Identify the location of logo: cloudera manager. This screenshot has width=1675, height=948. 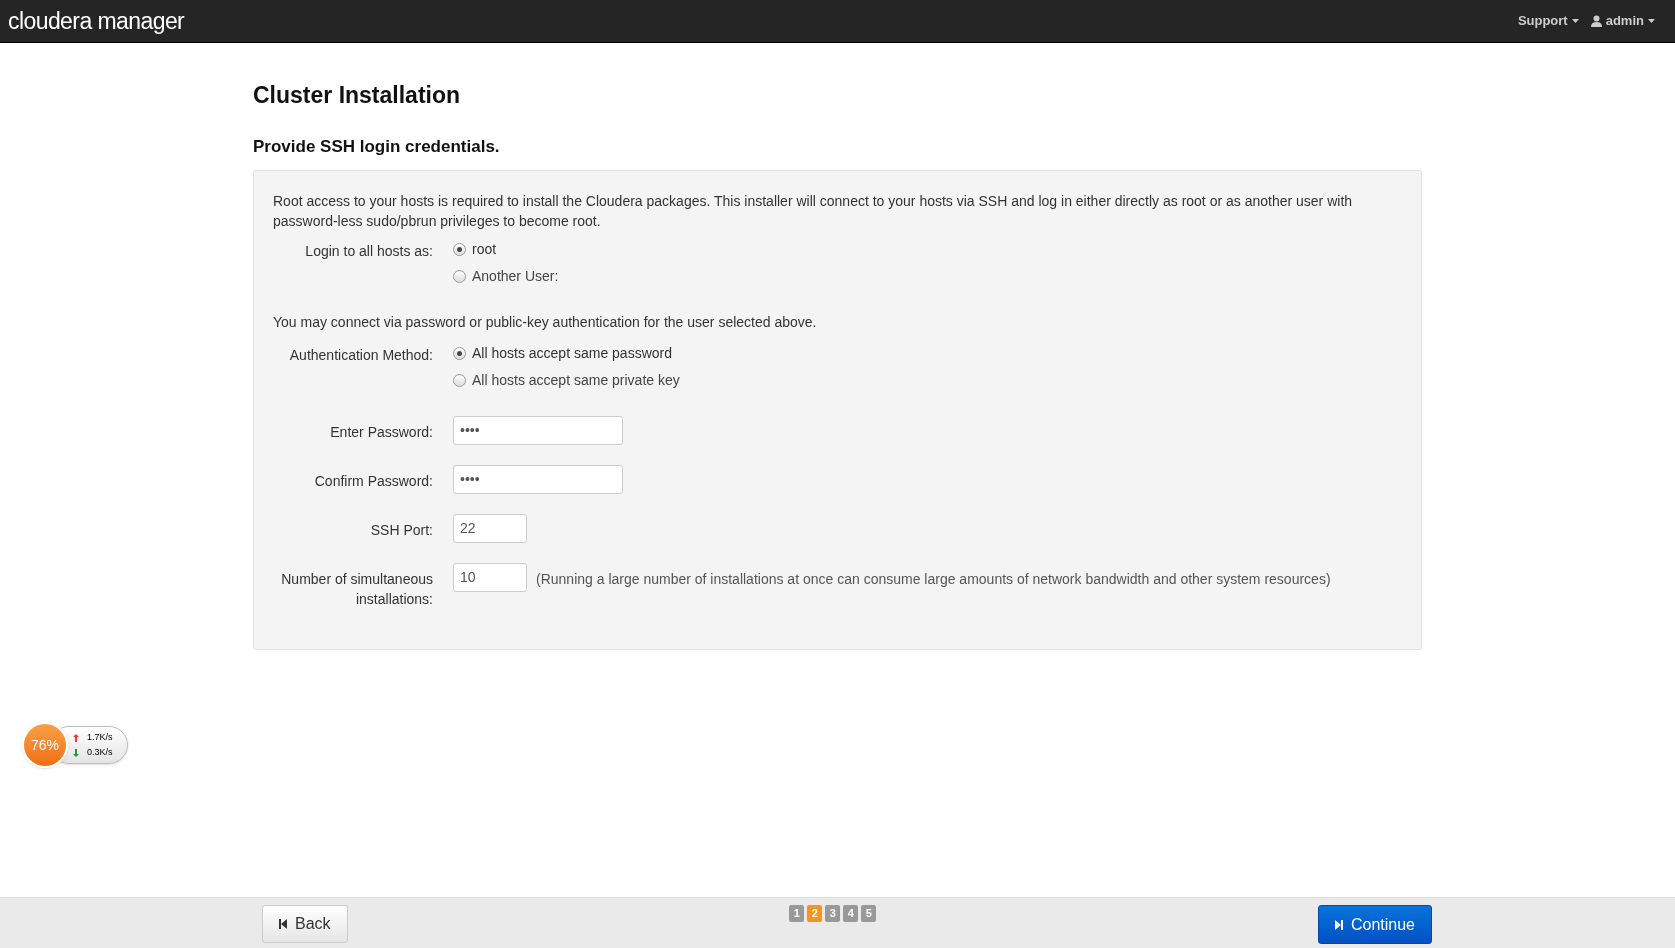
(96, 21).